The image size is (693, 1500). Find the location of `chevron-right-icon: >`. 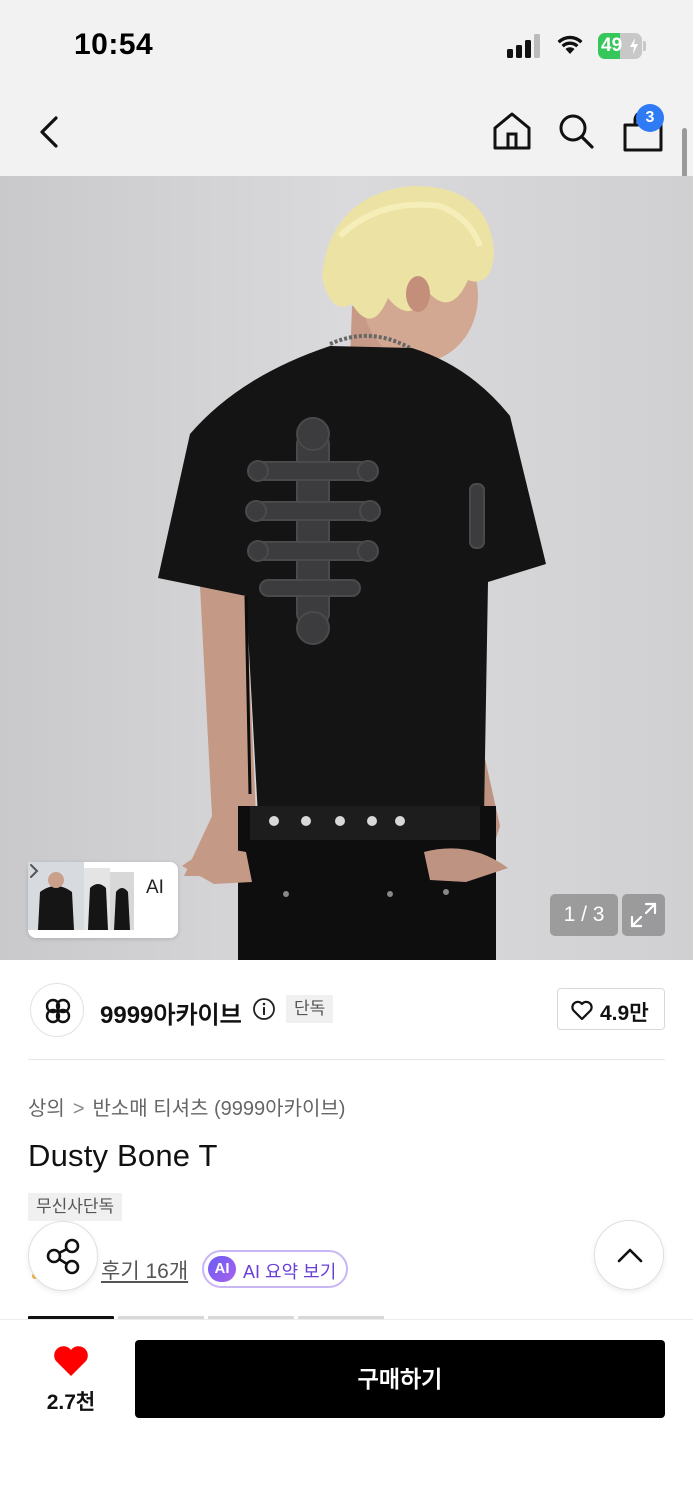

chevron-right-icon: > is located at coordinates (78, 1109).